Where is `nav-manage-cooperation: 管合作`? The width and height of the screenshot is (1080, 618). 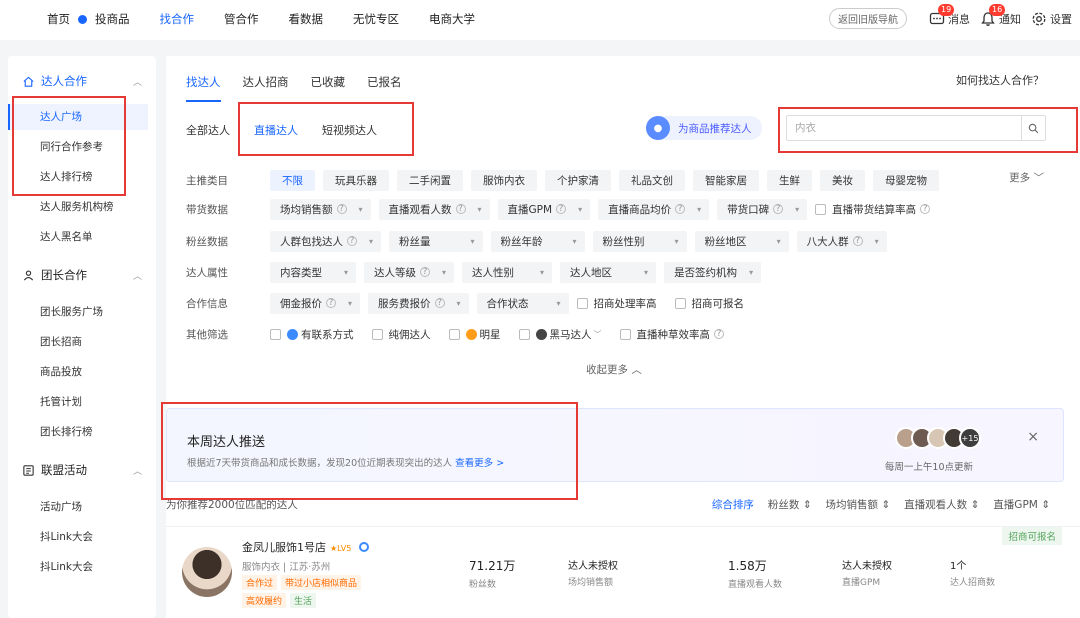 nav-manage-cooperation: 管合作 is located at coordinates (241, 19).